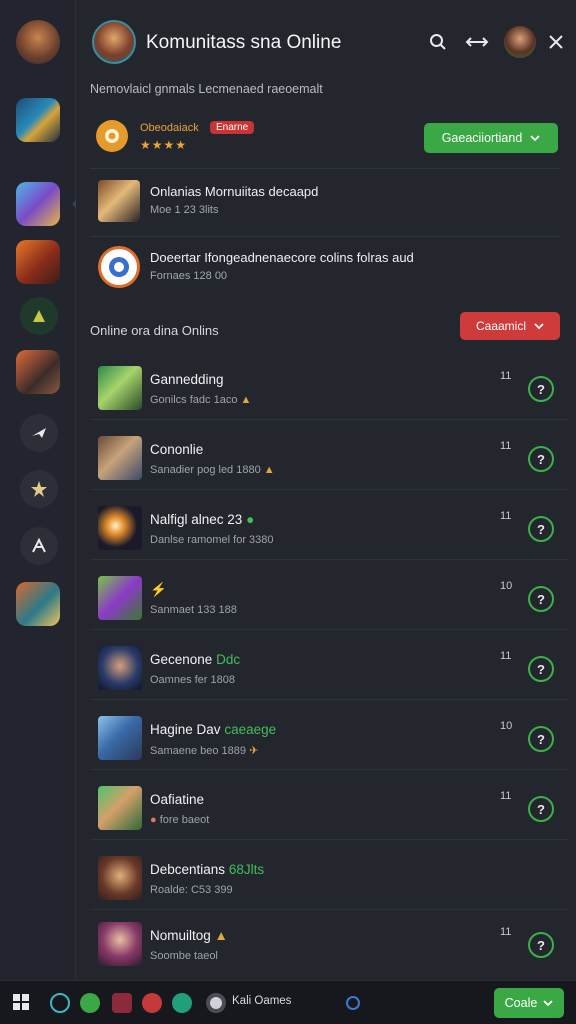 Image resolution: width=576 pixels, height=1024 pixels. Describe the element at coordinates (180, 820) in the screenshot. I see `row-meta: ● fore baeot` at that location.